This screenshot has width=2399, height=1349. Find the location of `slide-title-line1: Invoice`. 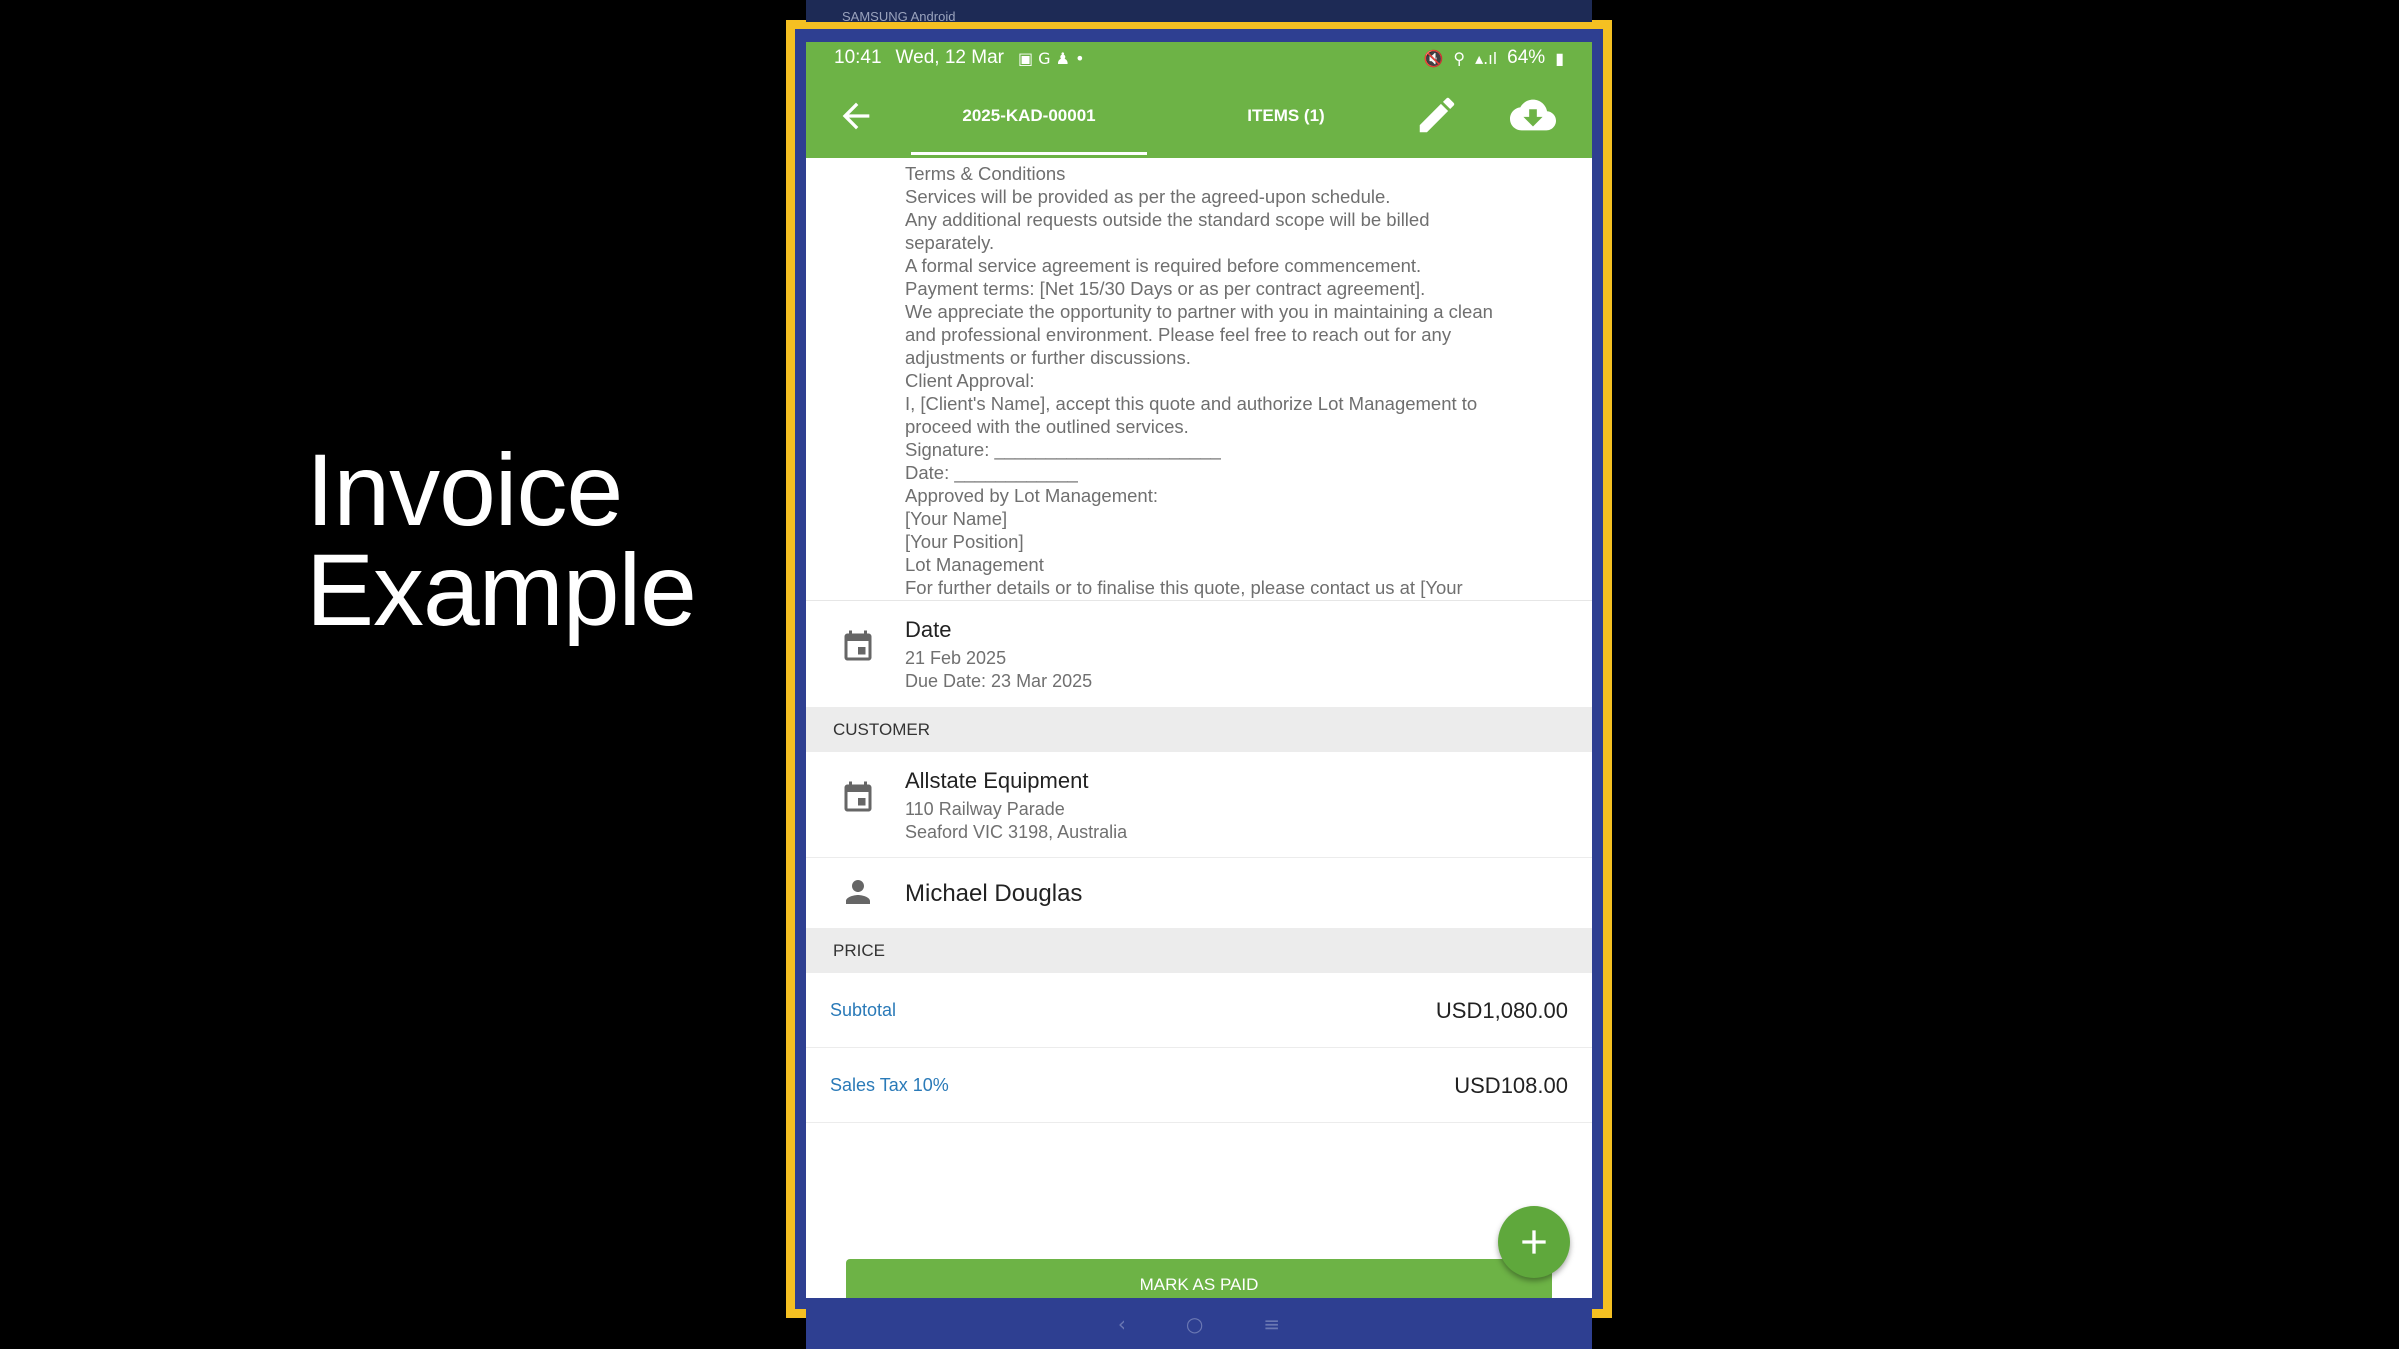

slide-title-line1: Invoice is located at coordinates (464, 490).